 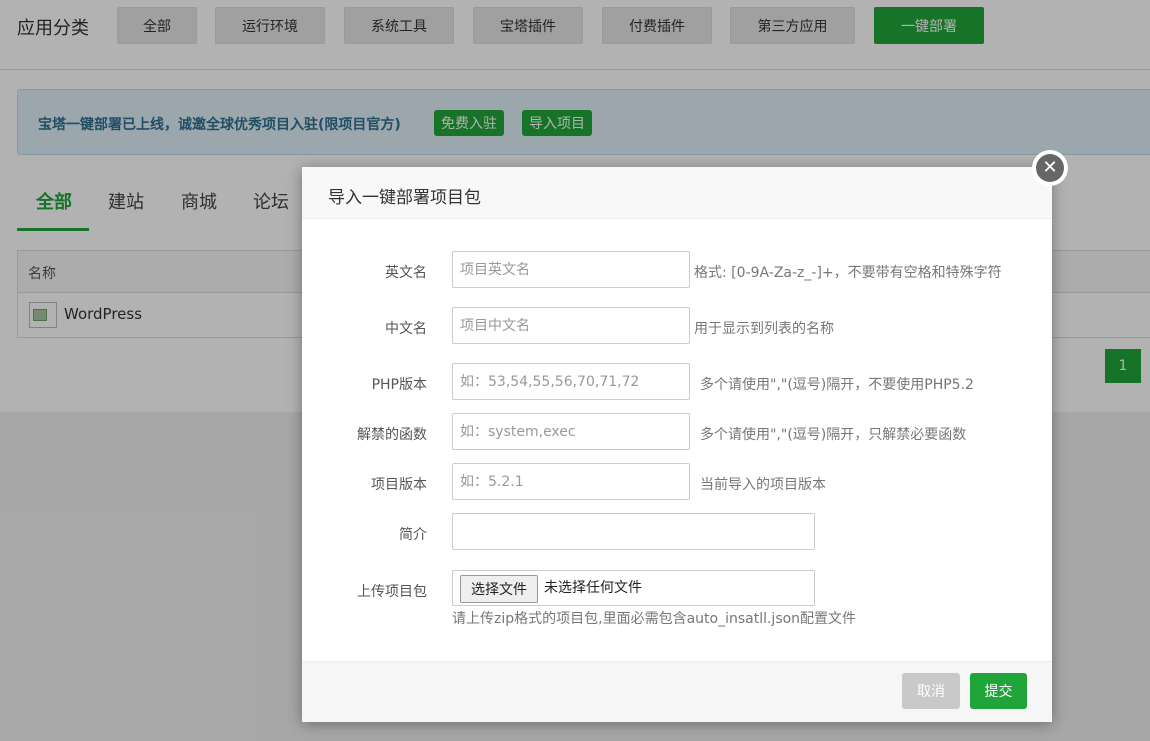 I want to click on dialog-header: 导入一键部署项目包, so click(x=677, y=193).